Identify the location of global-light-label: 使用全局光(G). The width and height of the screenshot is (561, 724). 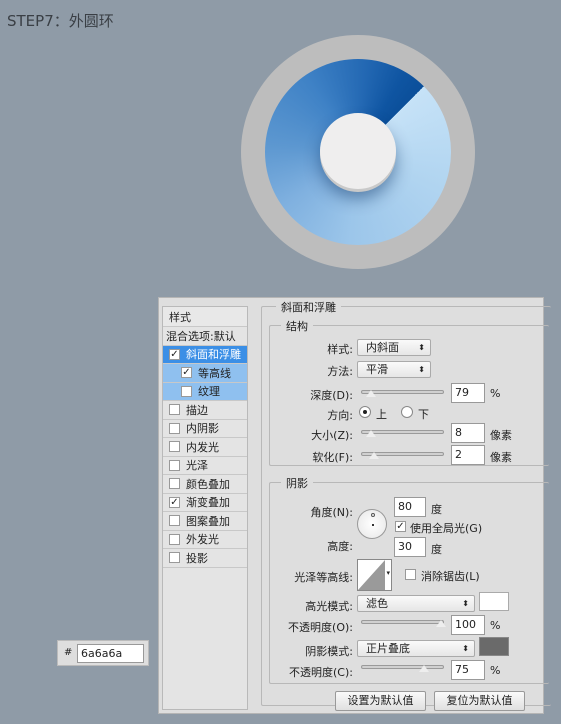
(446, 528).